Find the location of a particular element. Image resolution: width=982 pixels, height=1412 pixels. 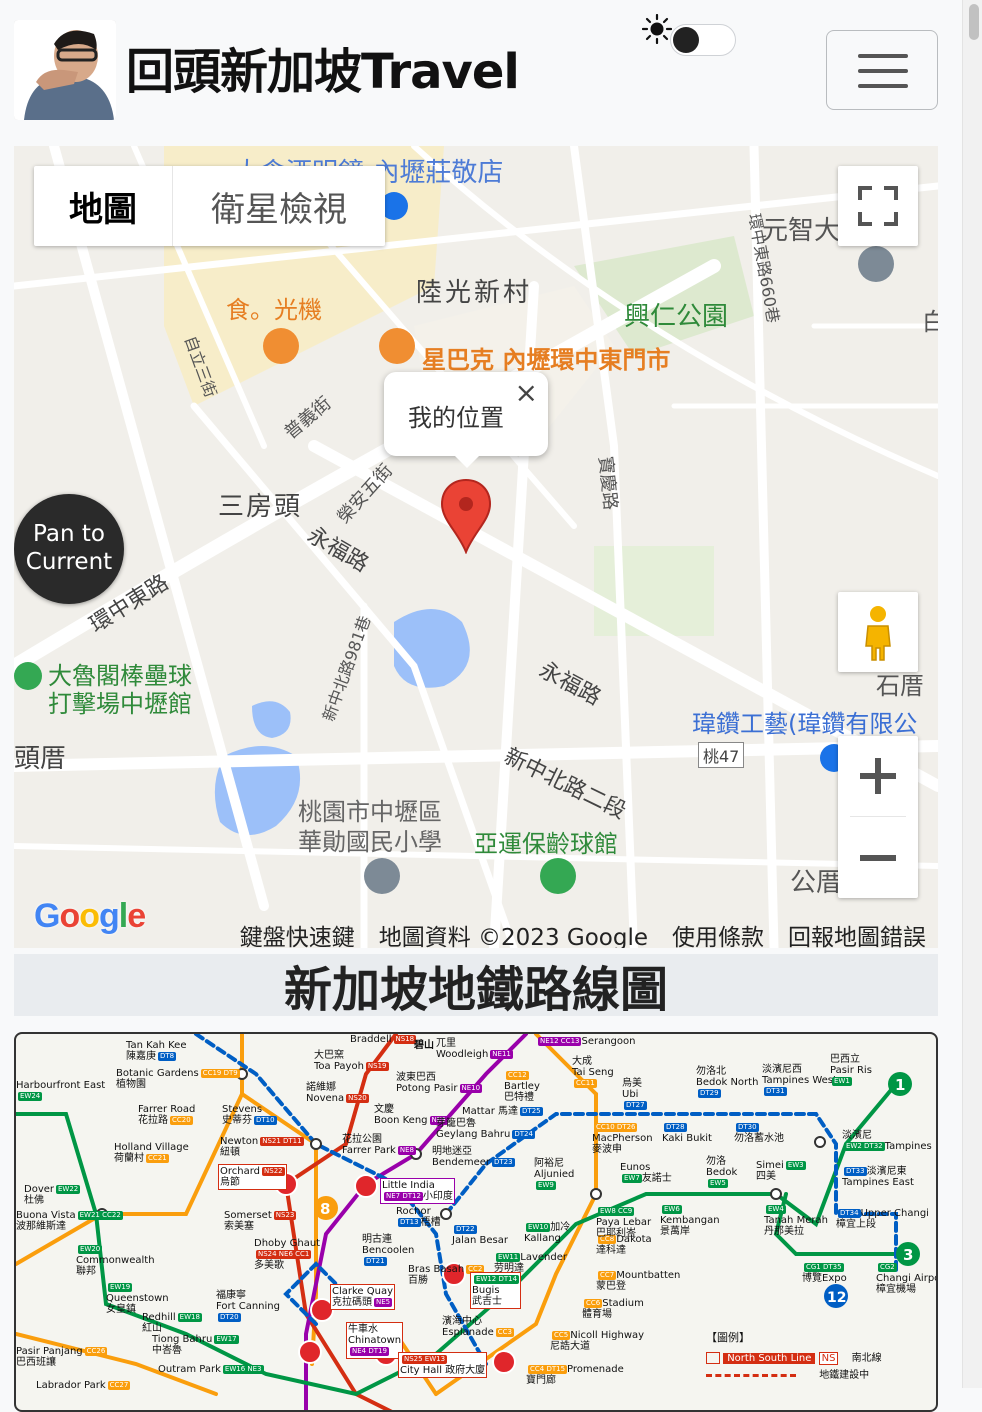

zoom-divider is located at coordinates (878, 816).